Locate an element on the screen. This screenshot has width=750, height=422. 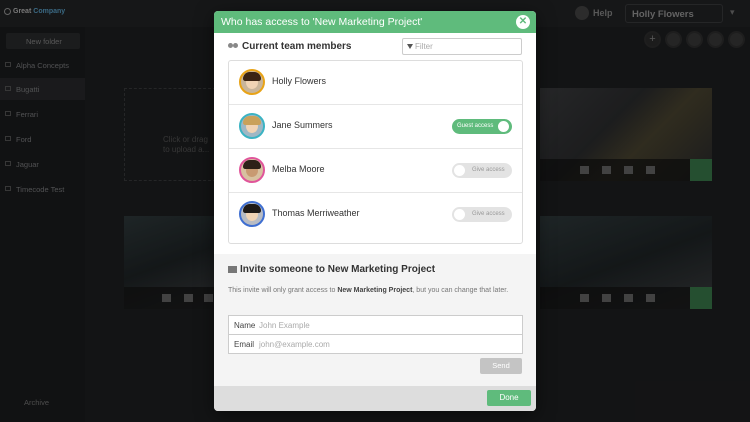
list-item: Jane Summers Guest access is located at coordinates (375, 127).